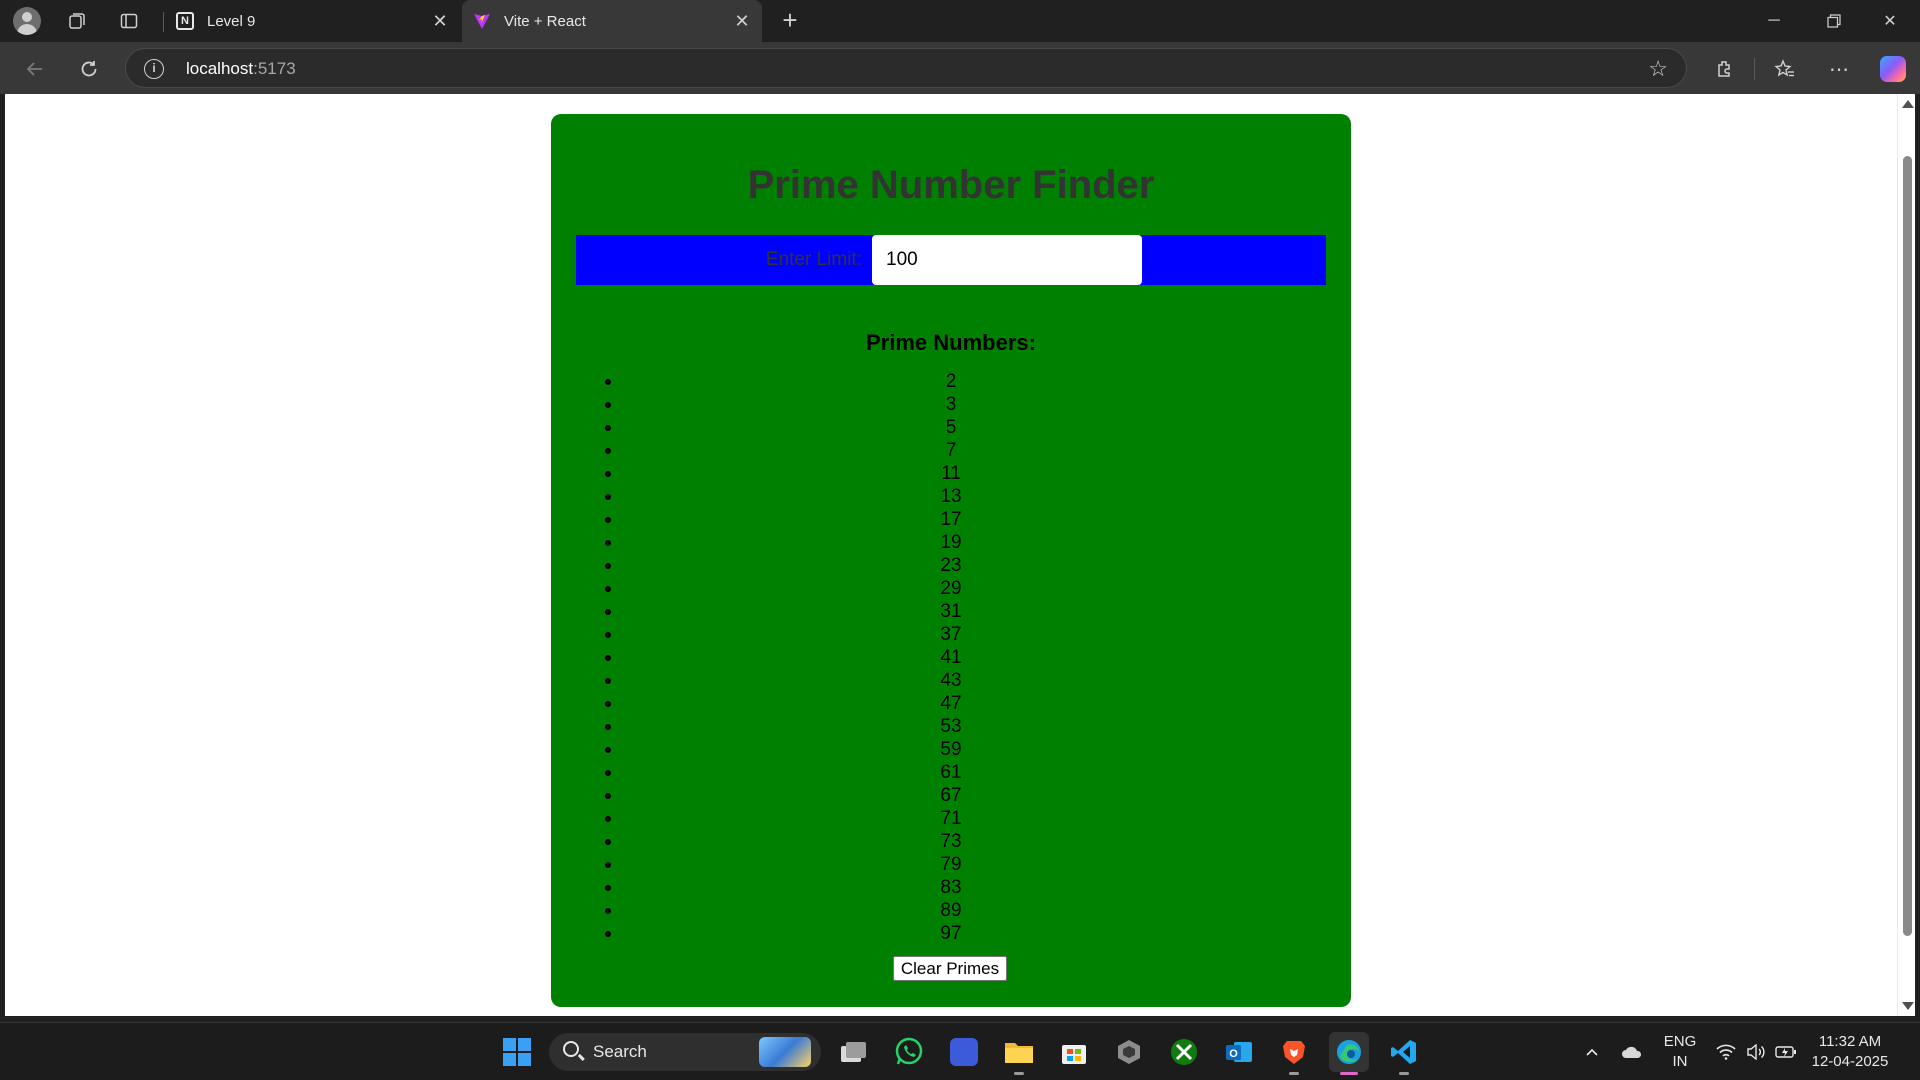 The height and width of the screenshot is (1080, 1920). Describe the element at coordinates (951, 726) in the screenshot. I see `prime-list-item: 53` at that location.